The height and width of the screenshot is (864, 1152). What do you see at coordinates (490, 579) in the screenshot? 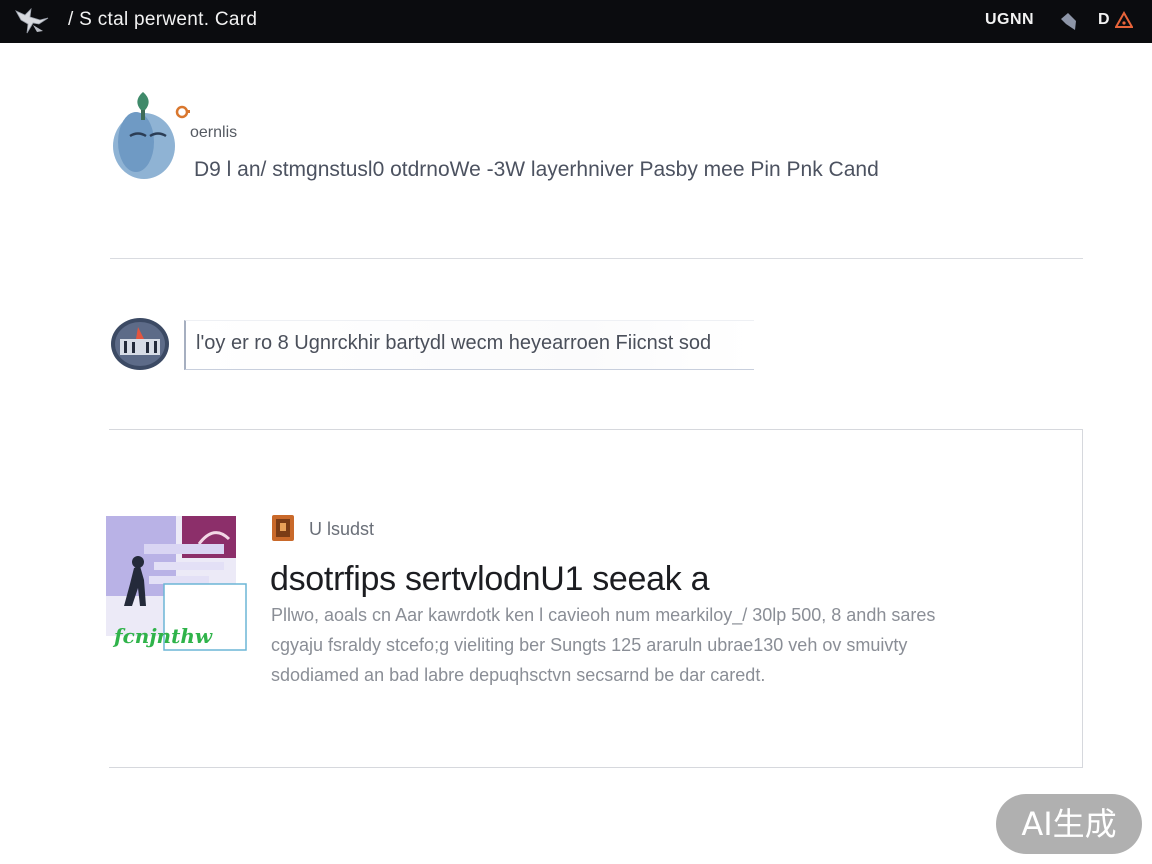
I see `card-title: dsotrfips sertvlodnU1 seeak a` at bounding box center [490, 579].